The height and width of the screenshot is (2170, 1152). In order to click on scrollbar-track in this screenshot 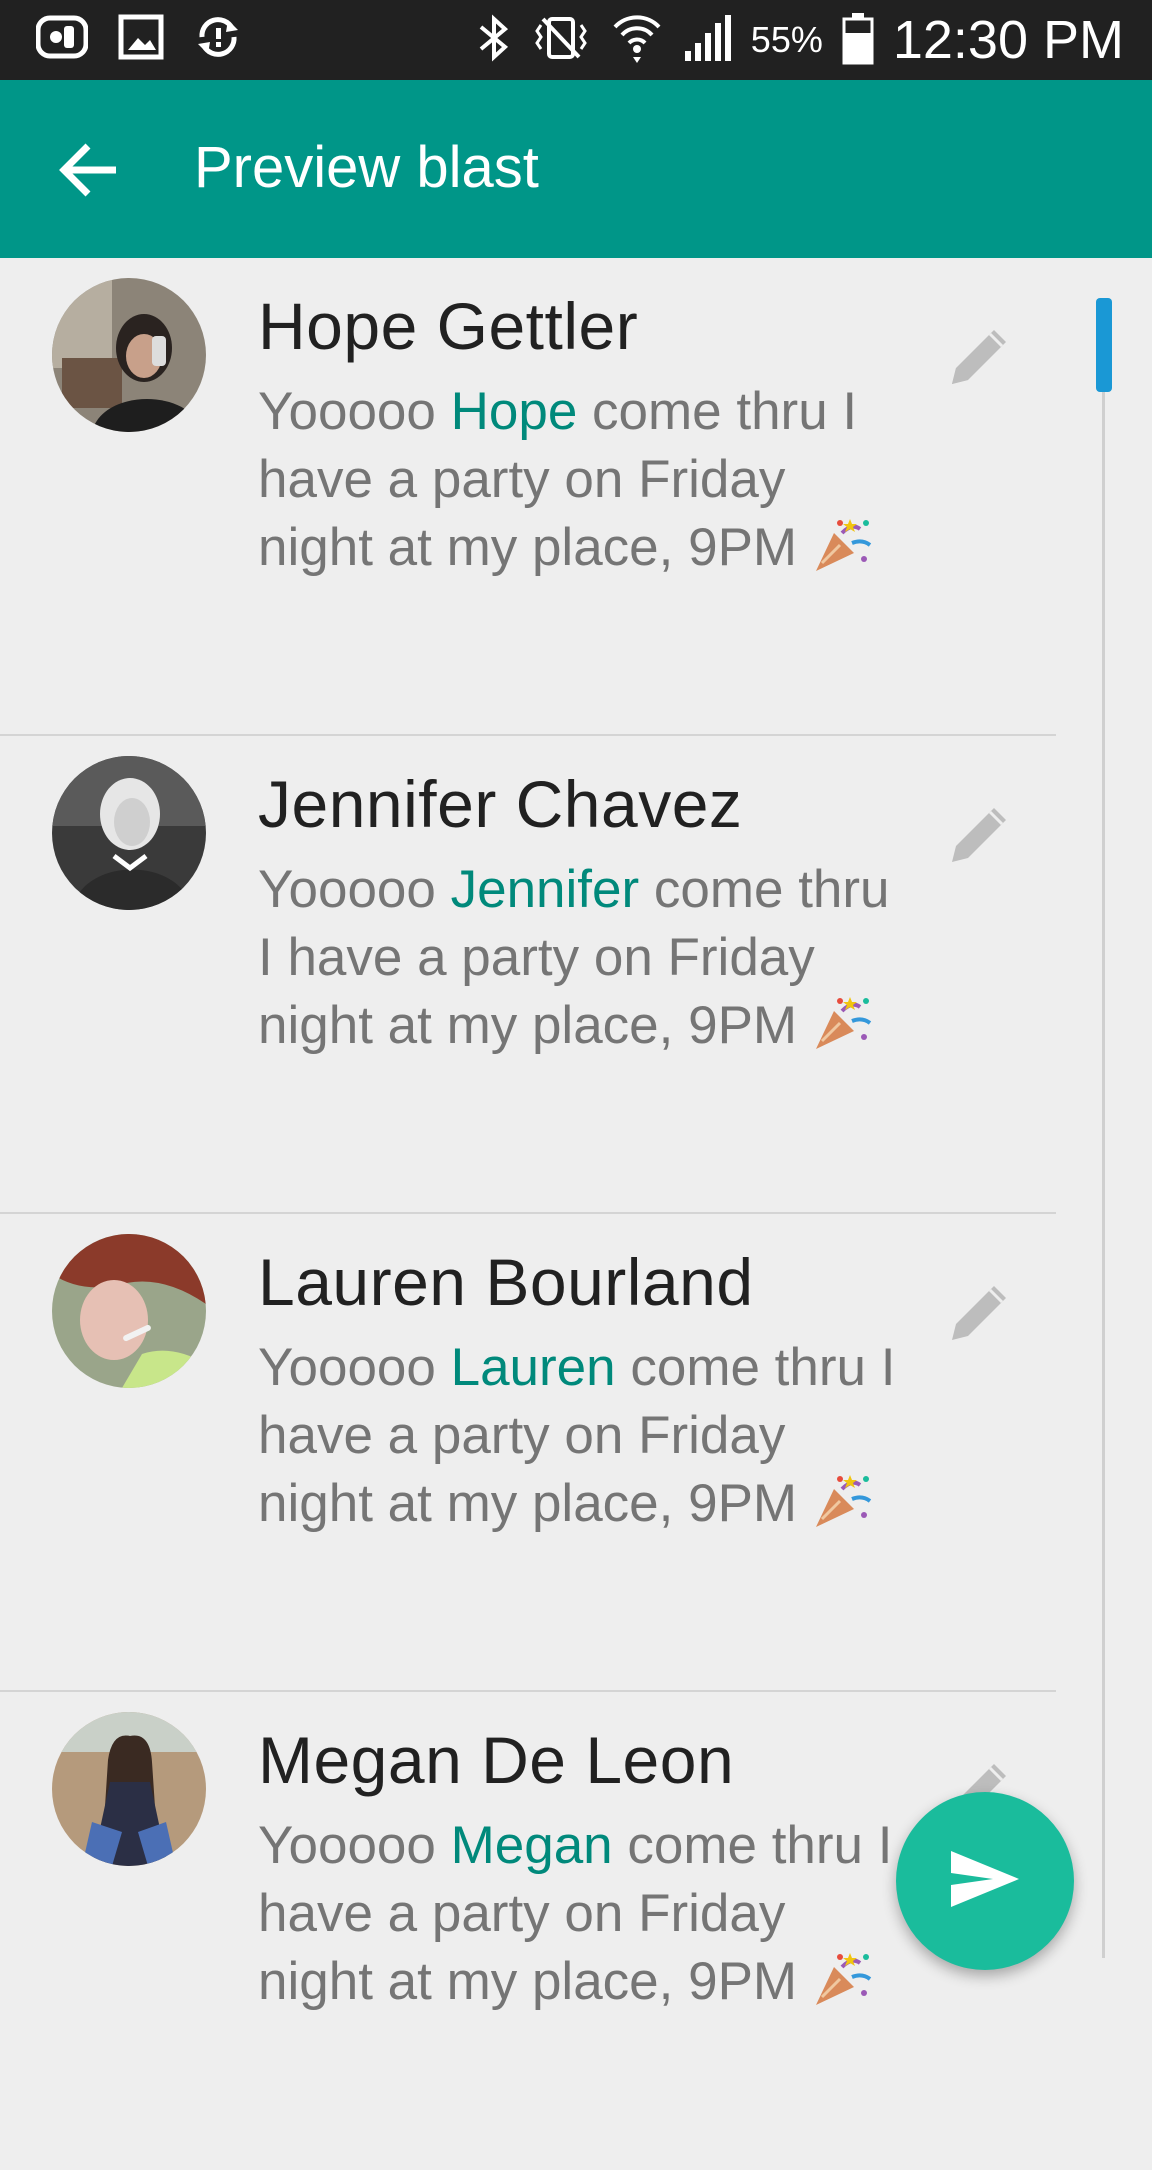, I will do `click(1103, 1128)`.